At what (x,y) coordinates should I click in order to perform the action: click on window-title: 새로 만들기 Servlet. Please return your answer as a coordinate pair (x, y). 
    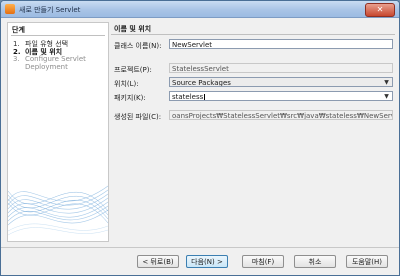
    Looking at the image, I should click on (50, 10).